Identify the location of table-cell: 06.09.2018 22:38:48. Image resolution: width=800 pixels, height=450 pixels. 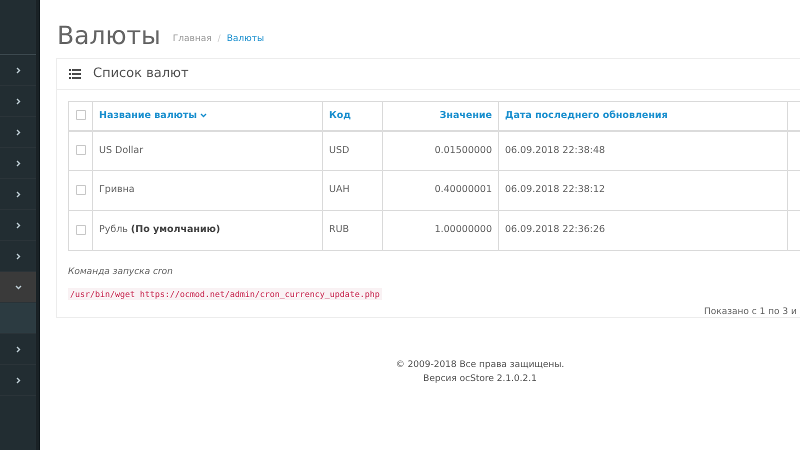
(643, 150).